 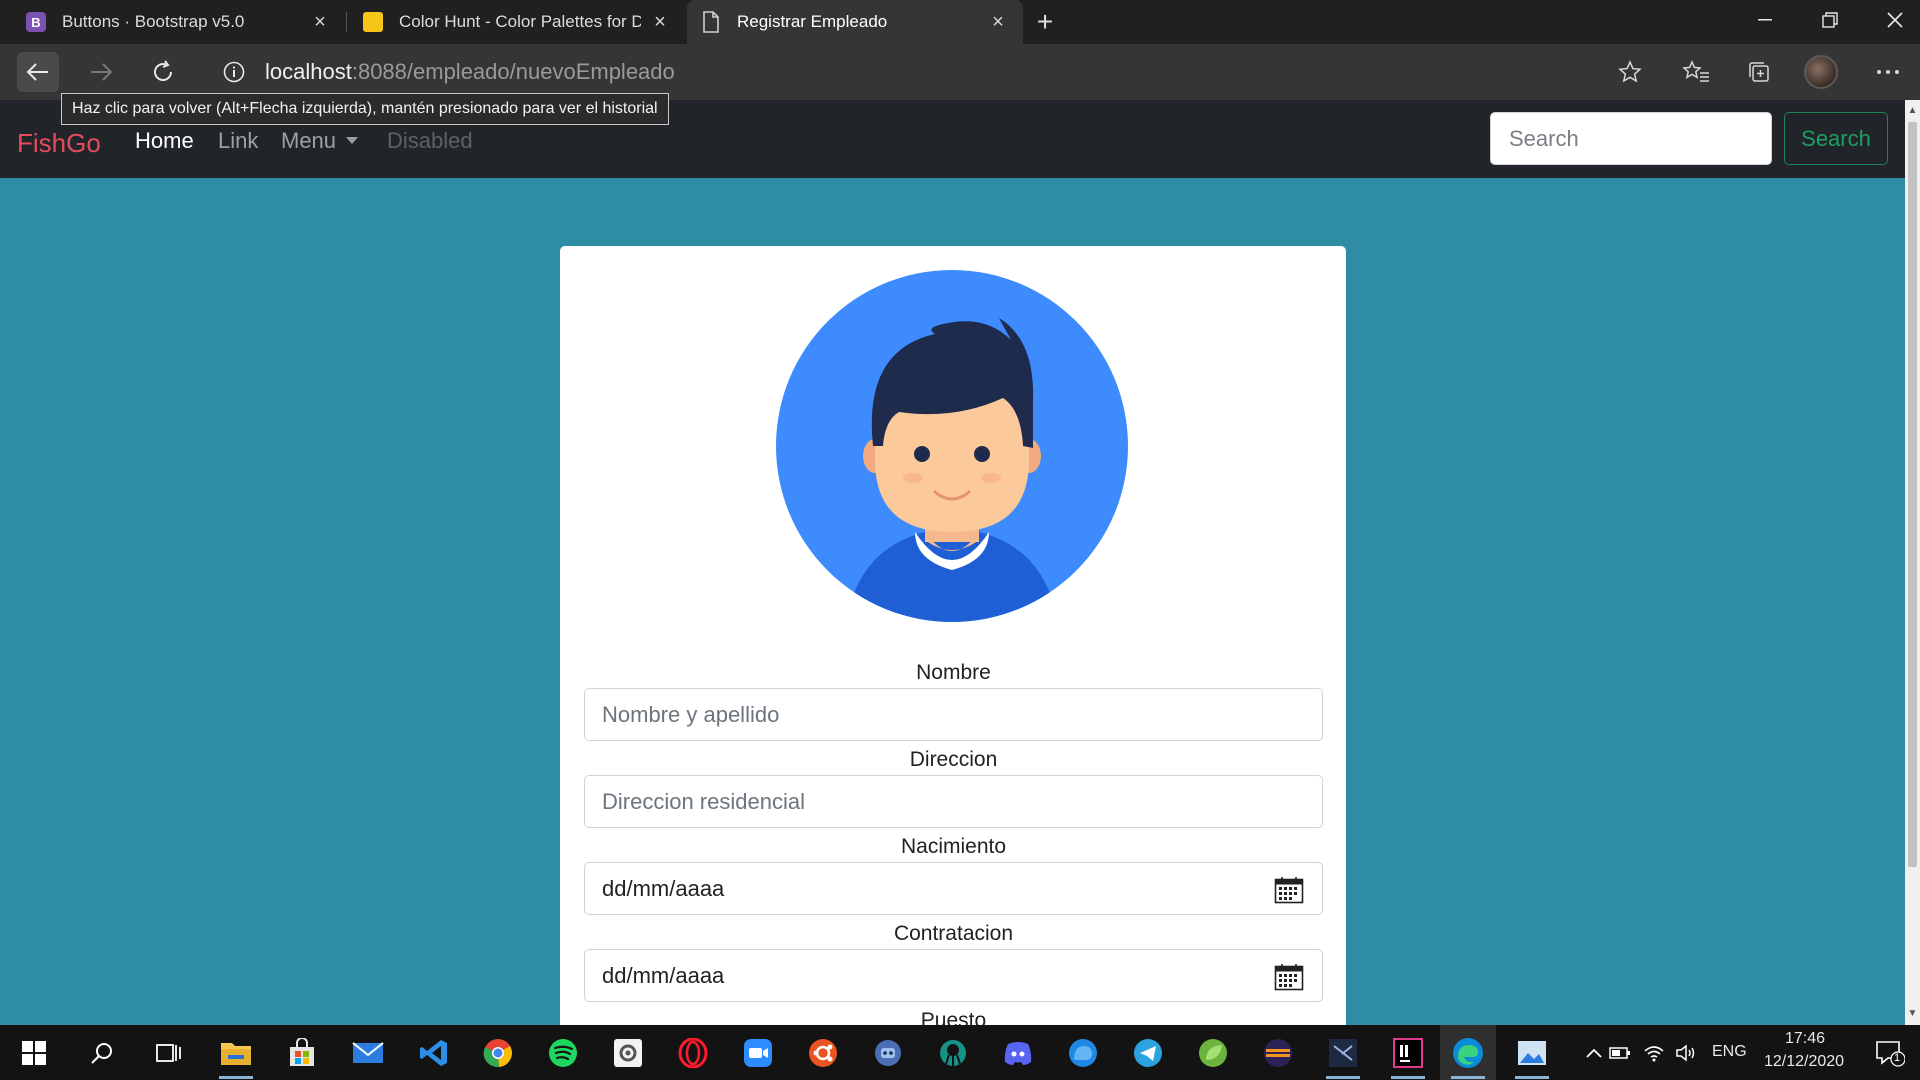 What do you see at coordinates (1912, 494) in the screenshot?
I see `scrollbar-thumb` at bounding box center [1912, 494].